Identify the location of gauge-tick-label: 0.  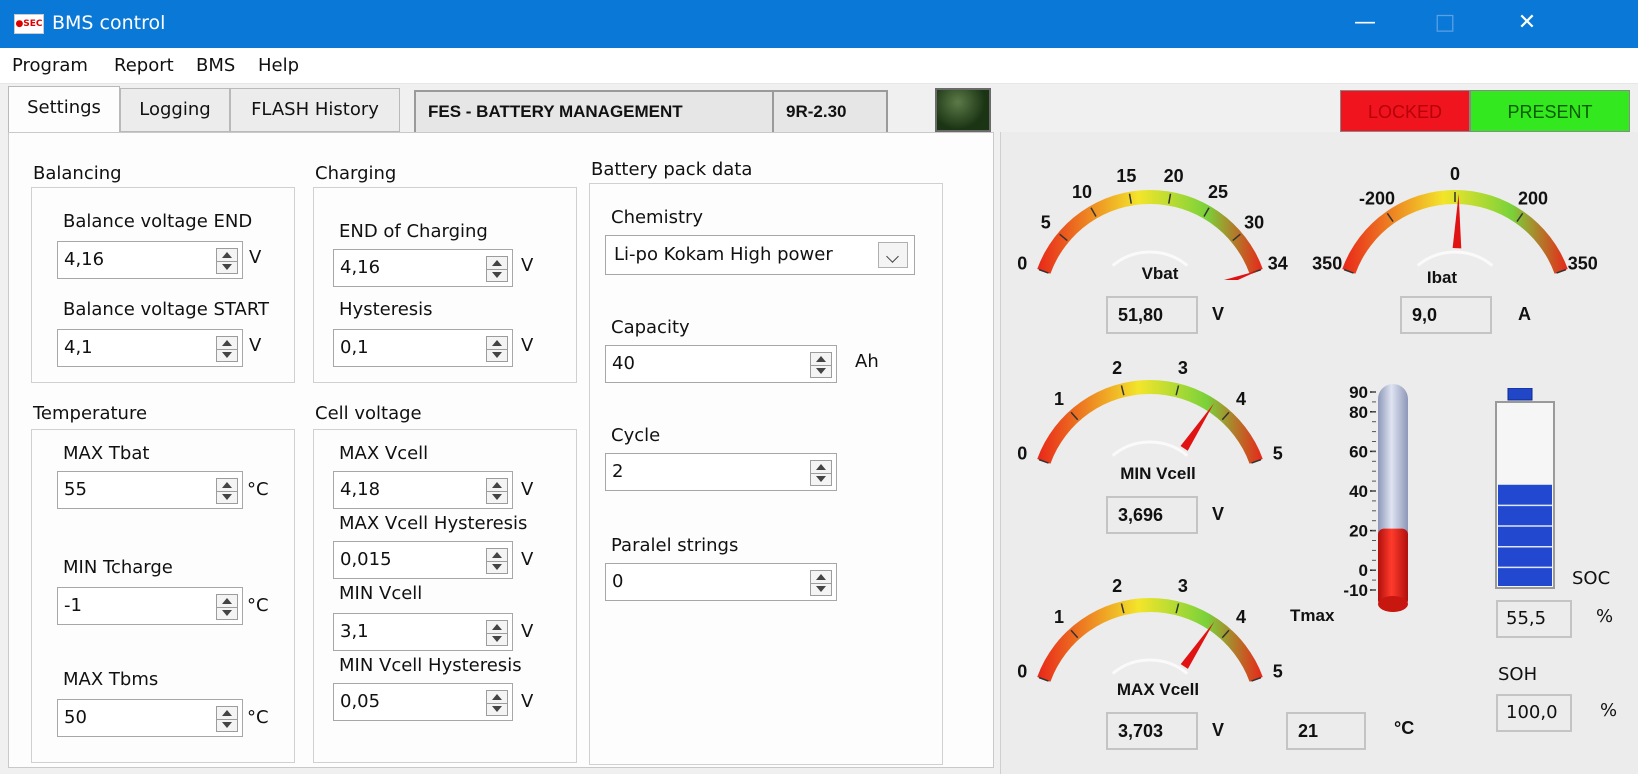
(1022, 263).